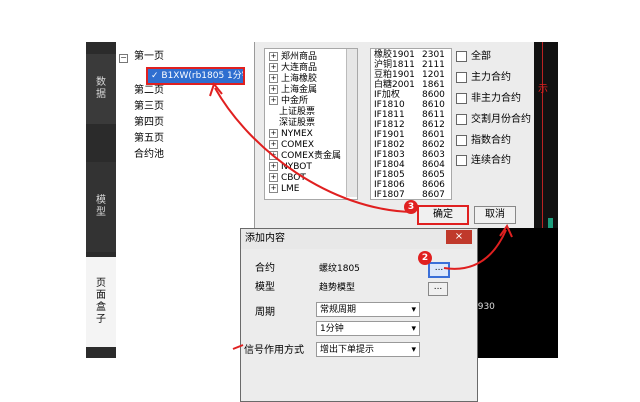 This screenshot has width=640, height=402. What do you see at coordinates (313, 150) in the screenshot?
I see `arrow-to-selected-item` at bounding box center [313, 150].